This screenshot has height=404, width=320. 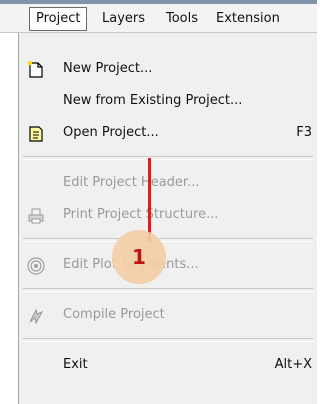 I want to click on menu-layers: Layers, so click(x=123, y=19).